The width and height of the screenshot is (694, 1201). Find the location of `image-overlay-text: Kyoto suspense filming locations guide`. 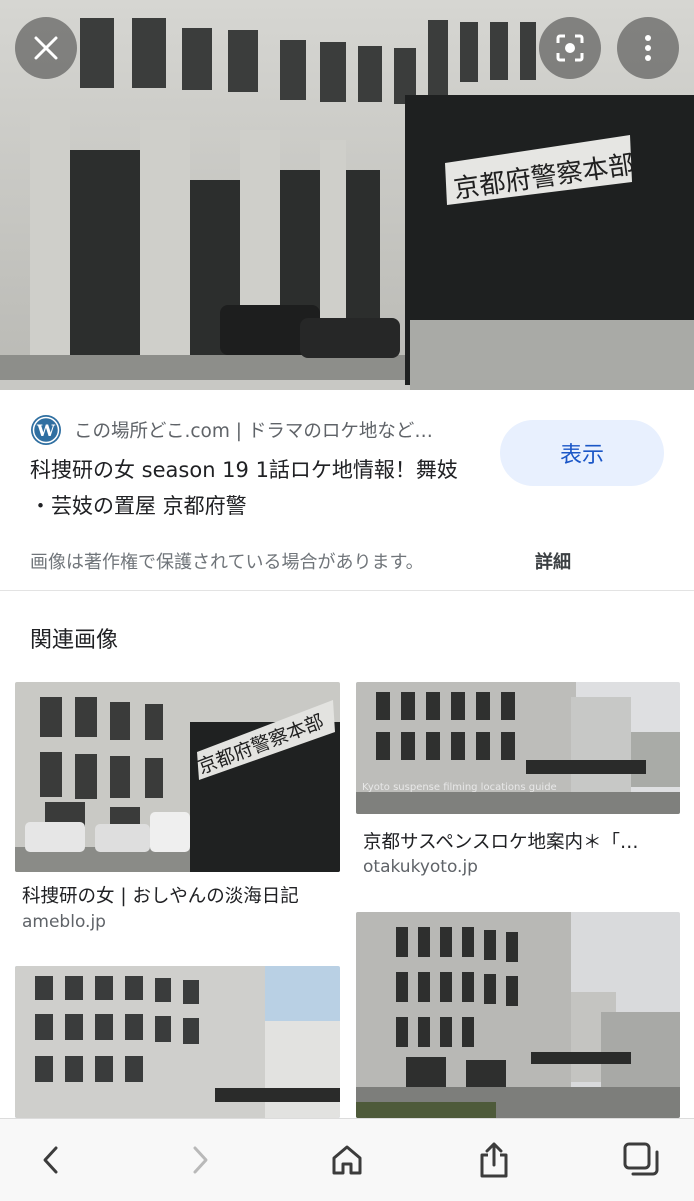

image-overlay-text: Kyoto suspense filming locations guide is located at coordinates (459, 787).